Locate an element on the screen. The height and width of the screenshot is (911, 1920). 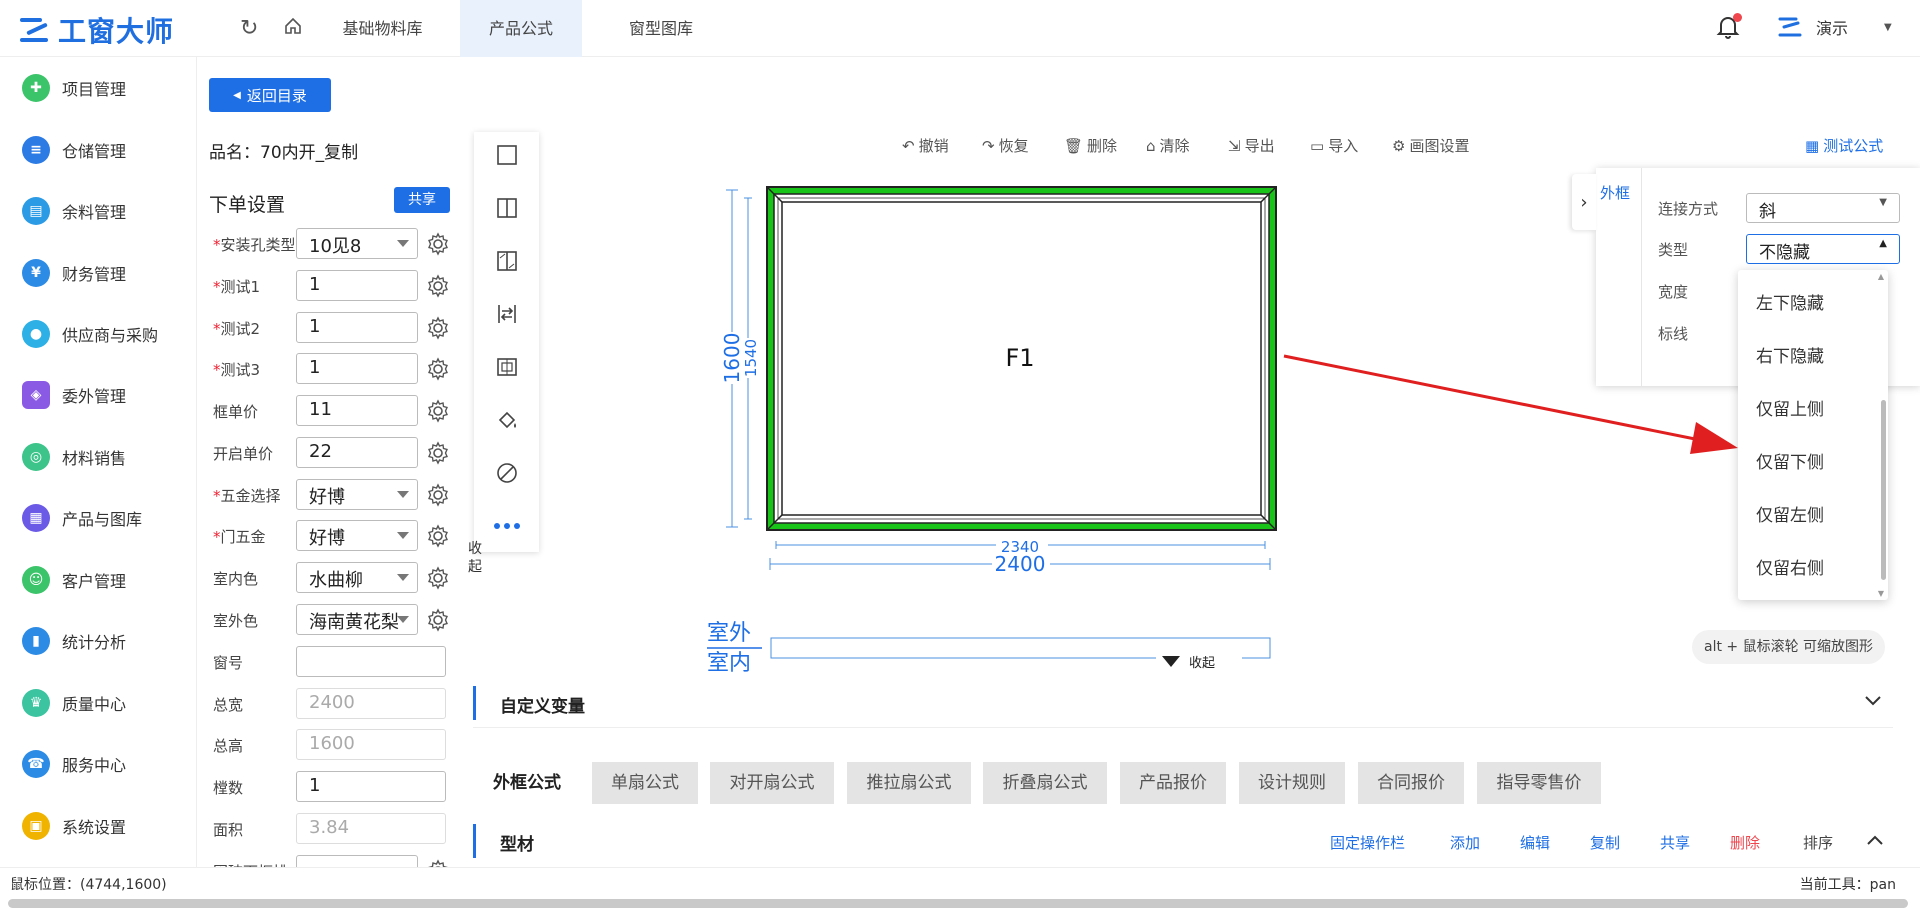
sliding-icon is located at coordinates (507, 314).